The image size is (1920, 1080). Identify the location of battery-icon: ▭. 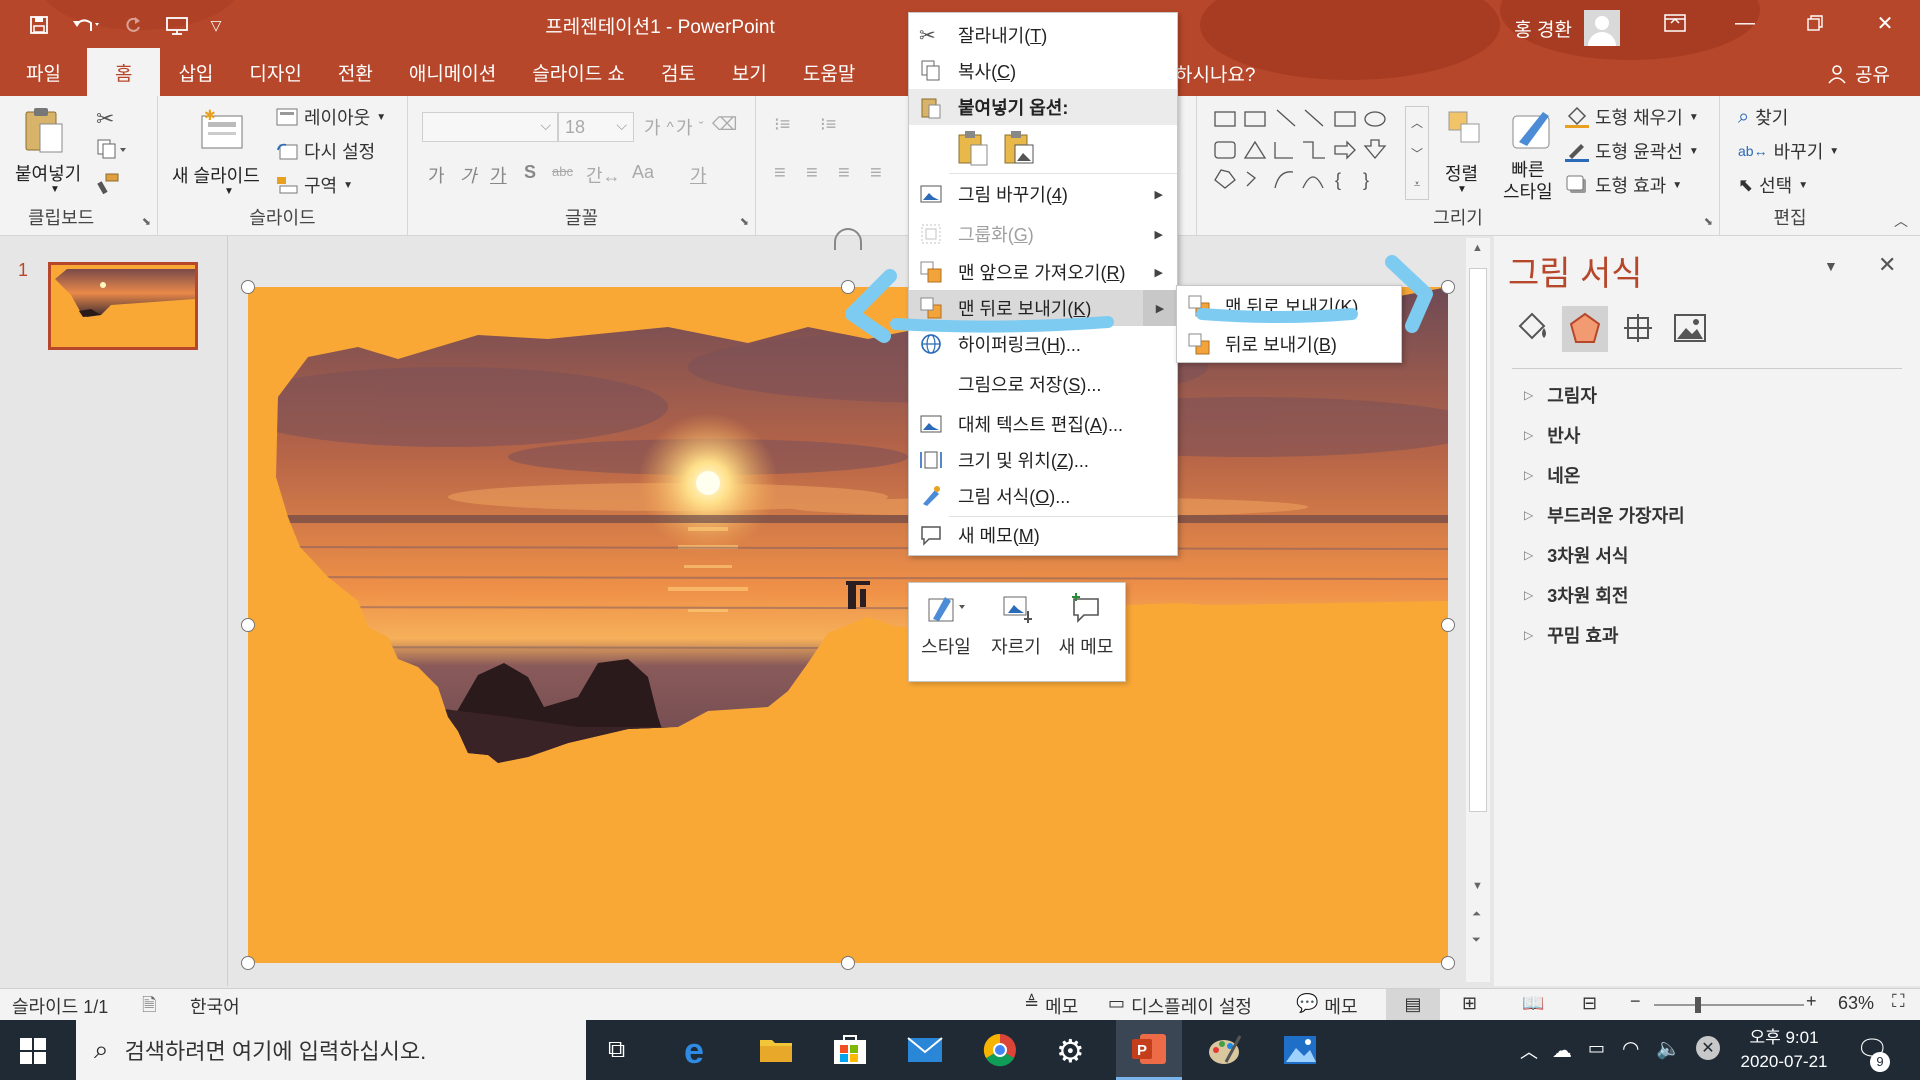
(1596, 1048).